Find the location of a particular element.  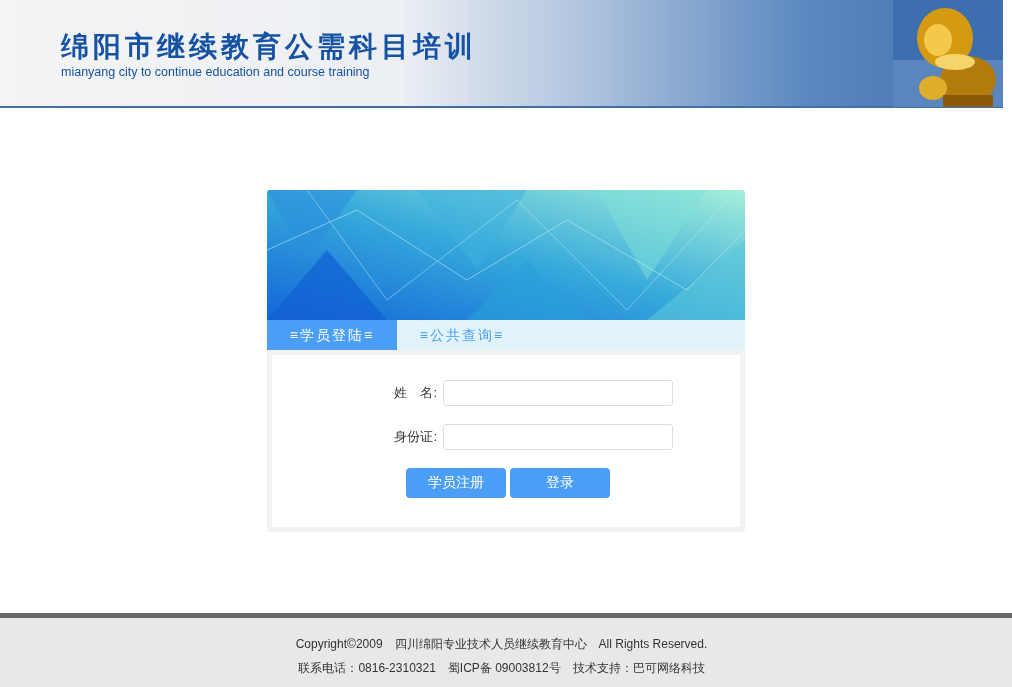

login-button: 登录 is located at coordinates (560, 483).